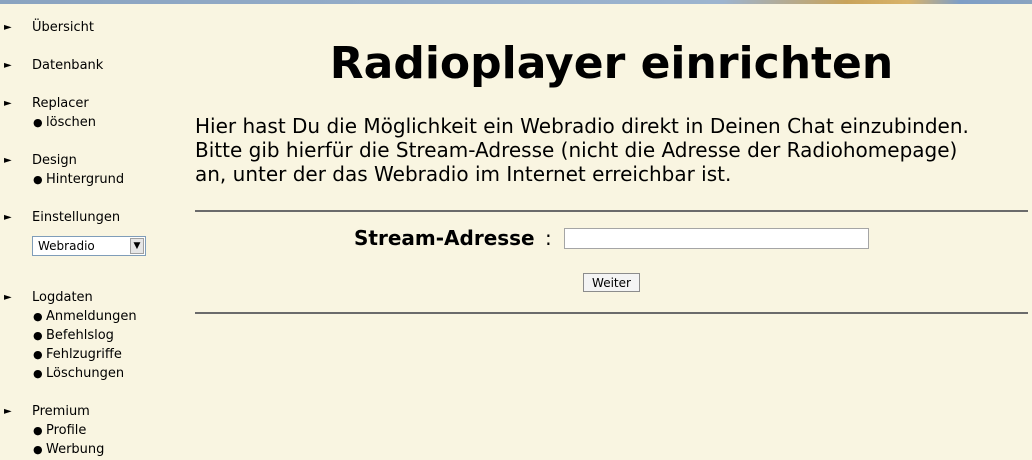 The image size is (1032, 460). What do you see at coordinates (61, 411) in the screenshot?
I see `nav-link-premium: Premium` at bounding box center [61, 411].